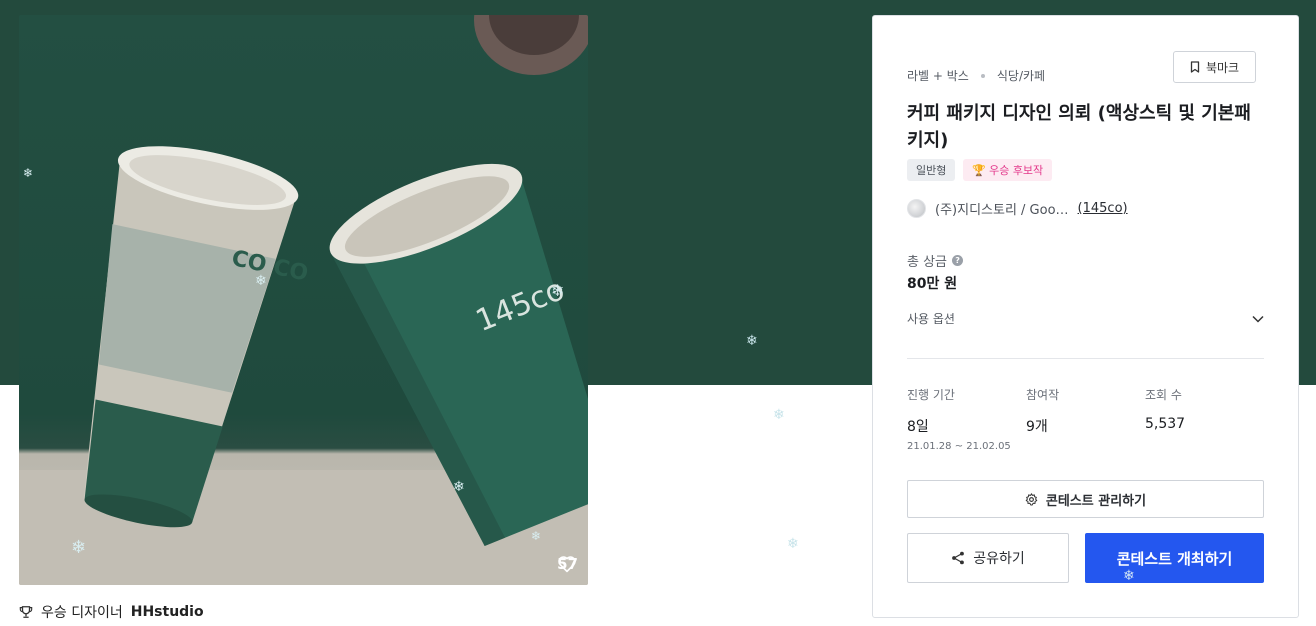 This screenshot has width=1316, height=626. Describe the element at coordinates (999, 559) in the screenshot. I see `share-label: 공유하기` at that location.